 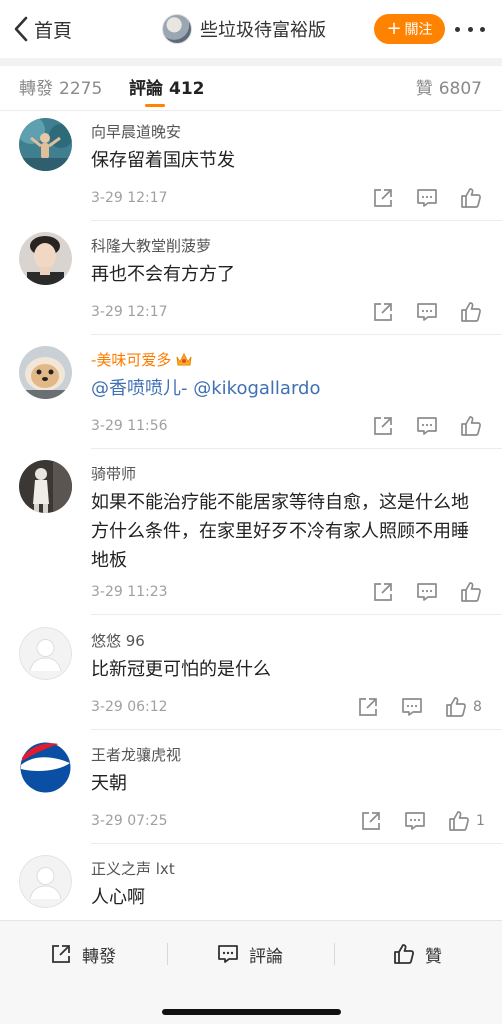 I want to click on like-button: 1, so click(x=466, y=821).